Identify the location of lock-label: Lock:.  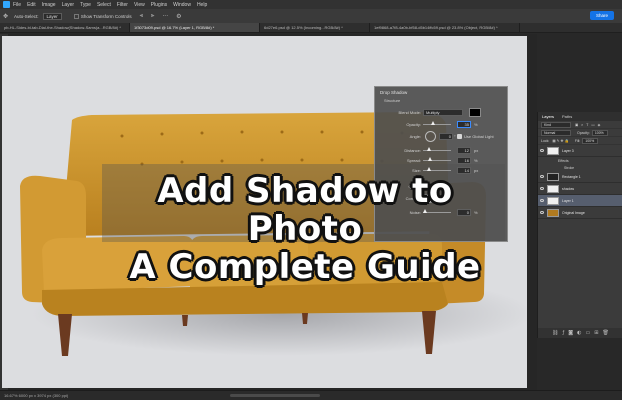
(545, 140).